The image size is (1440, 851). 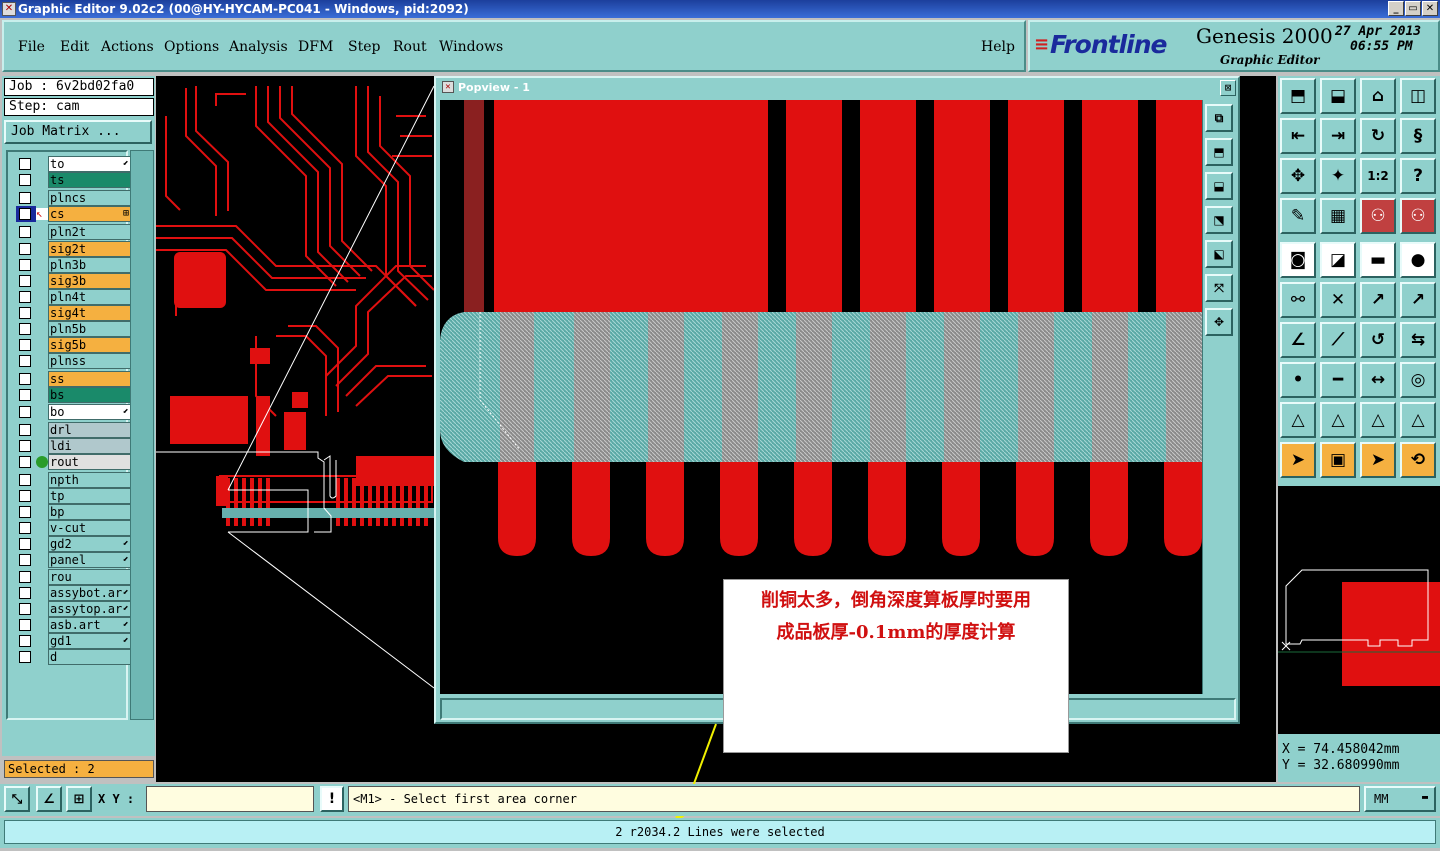 I want to click on layer-row: ↖ cs ⊞, so click(x=74, y=214).